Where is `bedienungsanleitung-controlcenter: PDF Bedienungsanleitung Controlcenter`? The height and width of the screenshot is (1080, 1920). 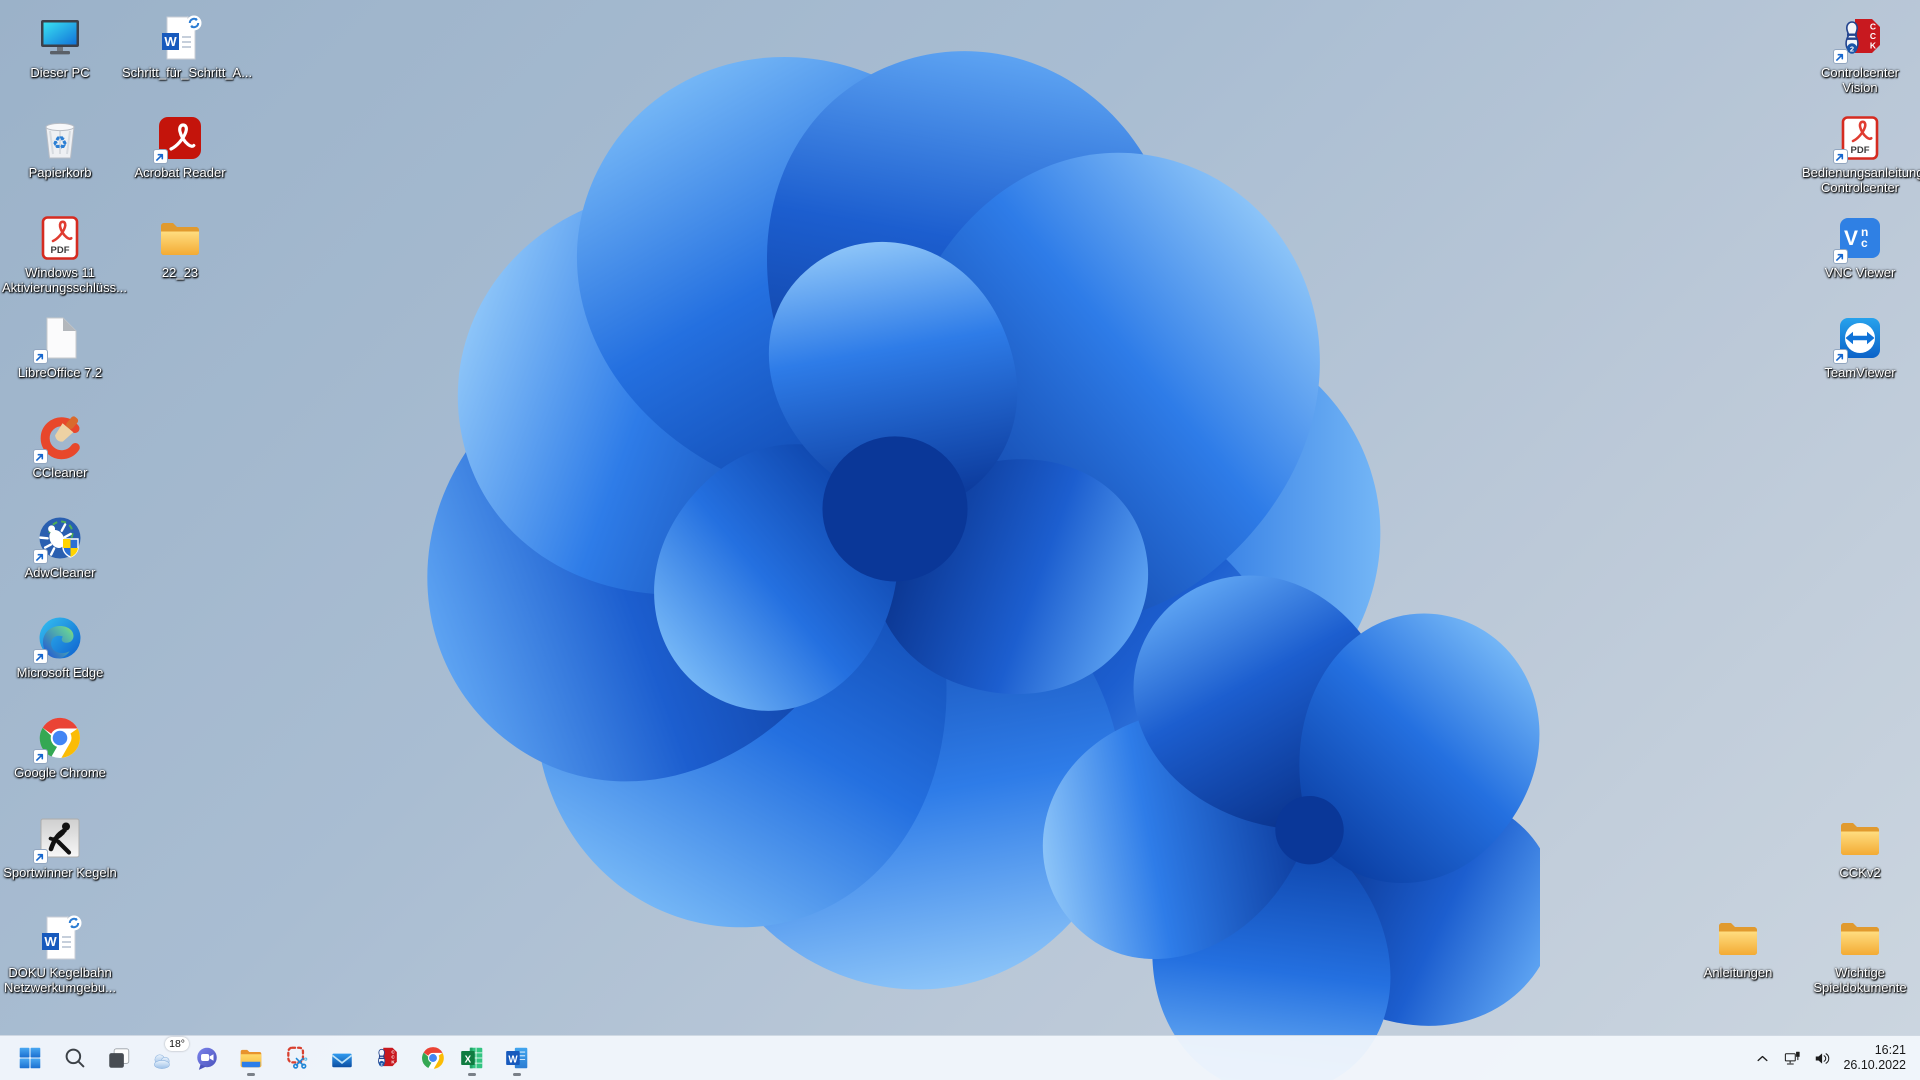
bedienungsanleitung-controlcenter: PDF Bedienungsanleitung Controlcenter is located at coordinates (1861, 154).